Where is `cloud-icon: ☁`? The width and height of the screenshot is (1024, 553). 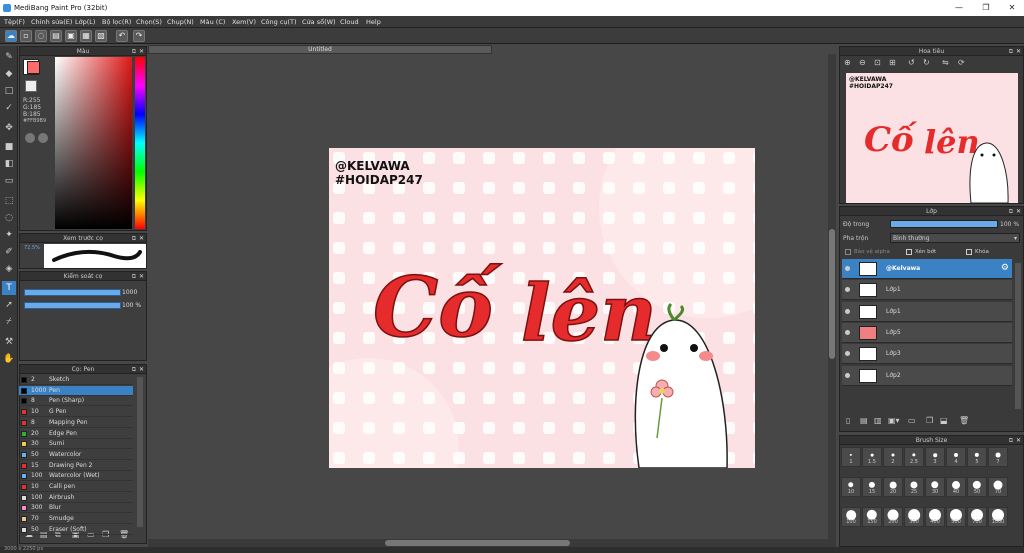
cloud-icon: ☁ is located at coordinates (11, 36).